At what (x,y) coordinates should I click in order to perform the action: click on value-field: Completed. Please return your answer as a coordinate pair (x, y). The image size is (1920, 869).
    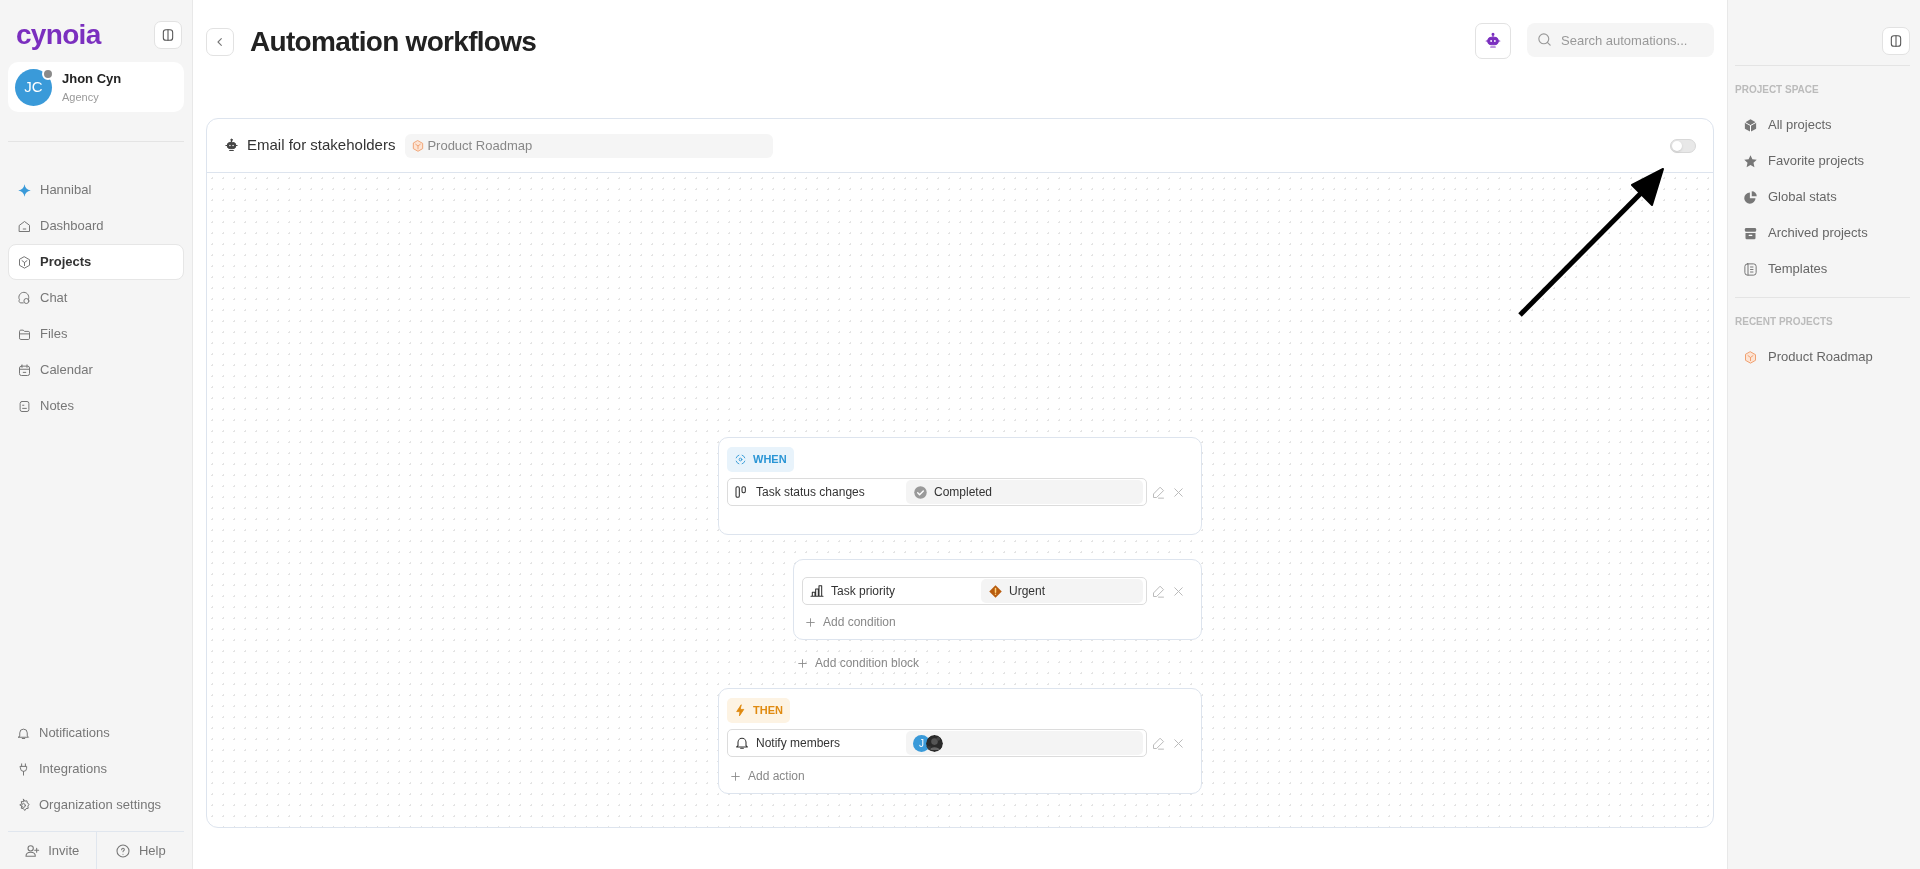
    Looking at the image, I should click on (1024, 492).